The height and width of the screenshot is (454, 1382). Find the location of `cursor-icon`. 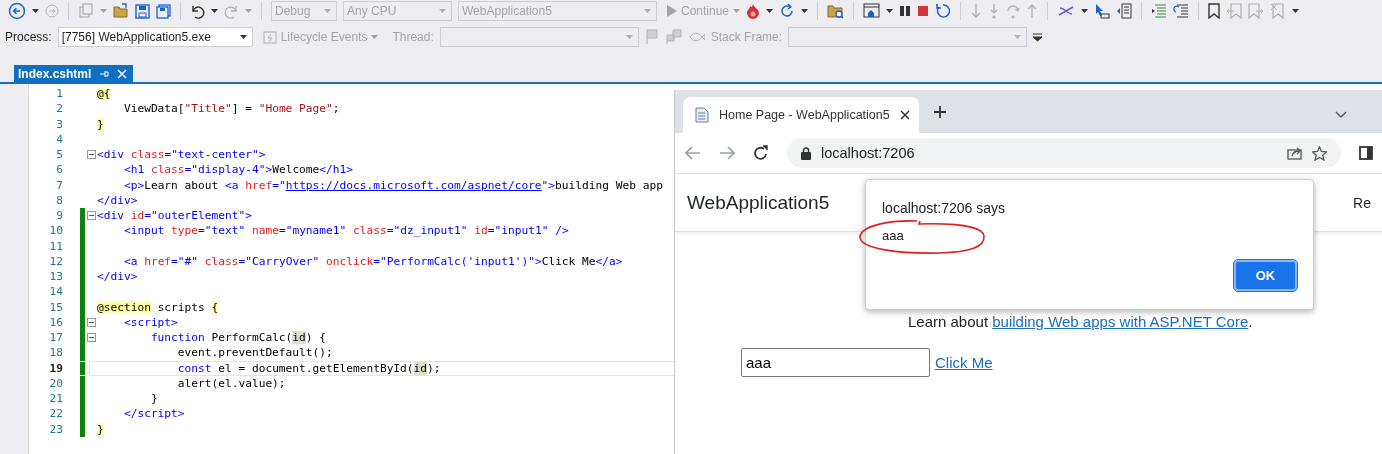

cursor-icon is located at coordinates (1102, 11).